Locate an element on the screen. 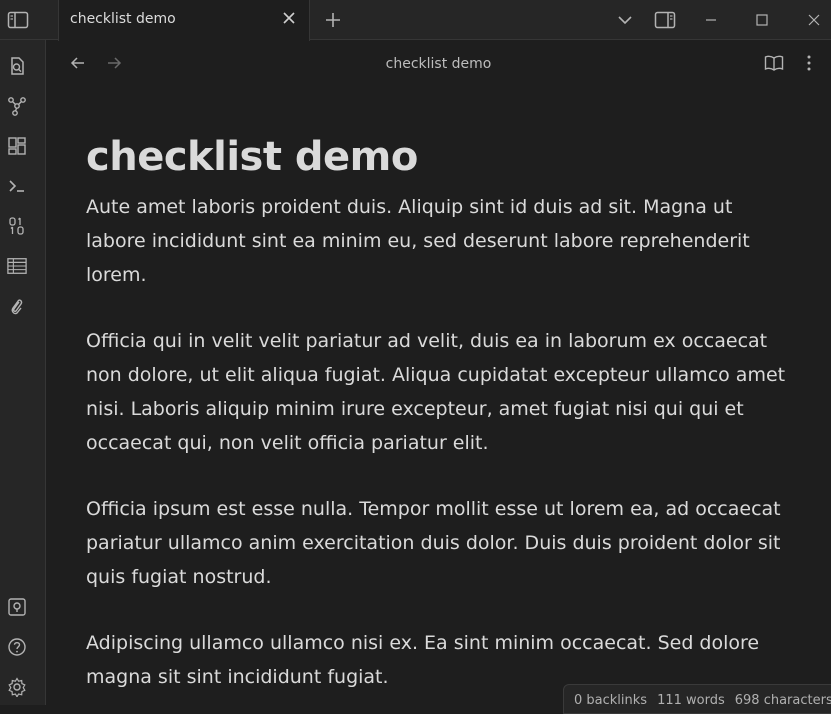  graph-icon is located at coordinates (17, 106).